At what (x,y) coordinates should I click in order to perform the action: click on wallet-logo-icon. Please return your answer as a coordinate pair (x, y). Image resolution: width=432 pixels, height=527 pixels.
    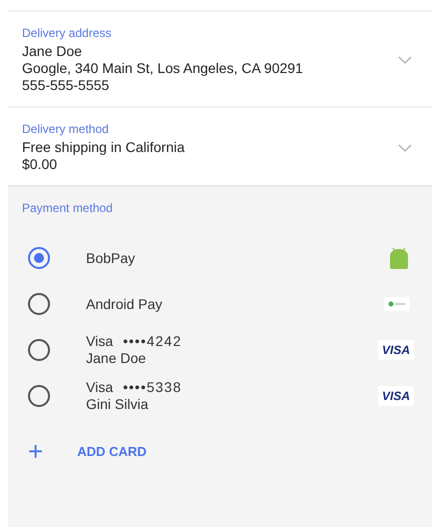
    Looking at the image, I should click on (397, 304).